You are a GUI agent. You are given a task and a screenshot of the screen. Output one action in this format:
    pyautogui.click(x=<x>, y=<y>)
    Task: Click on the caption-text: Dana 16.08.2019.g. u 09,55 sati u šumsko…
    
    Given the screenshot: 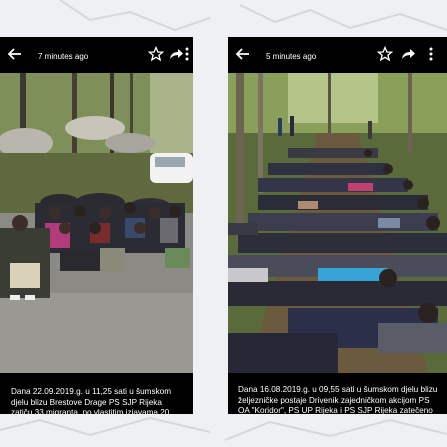 What is the action you would take?
    pyautogui.click(x=337, y=393)
    